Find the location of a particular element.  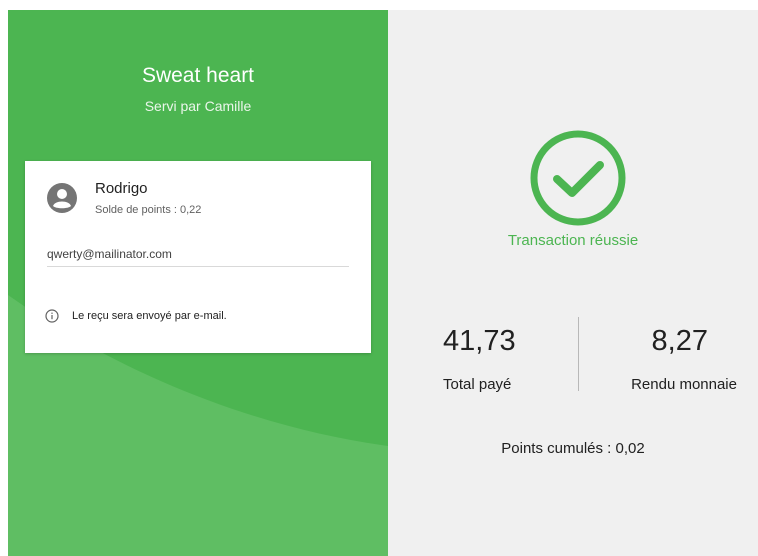

receipt-note: Le reçu sera envoyé par e-mail. is located at coordinates (149, 316).